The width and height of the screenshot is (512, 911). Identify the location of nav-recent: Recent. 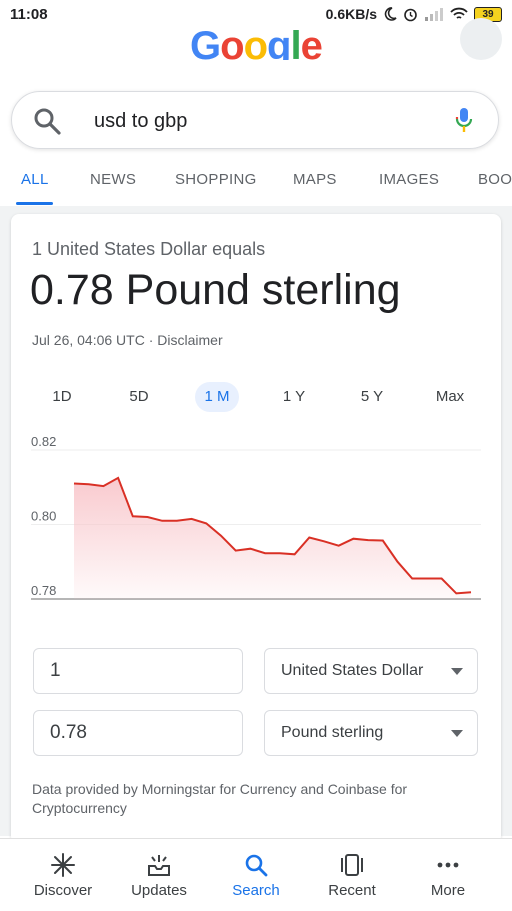
(352, 875).